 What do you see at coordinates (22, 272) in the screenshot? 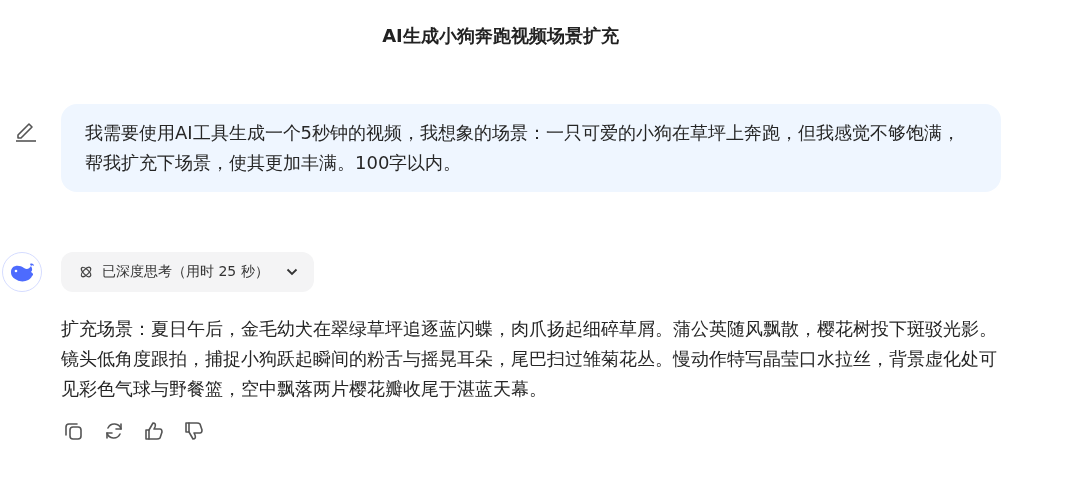
I see `whale-logo-icon` at bounding box center [22, 272].